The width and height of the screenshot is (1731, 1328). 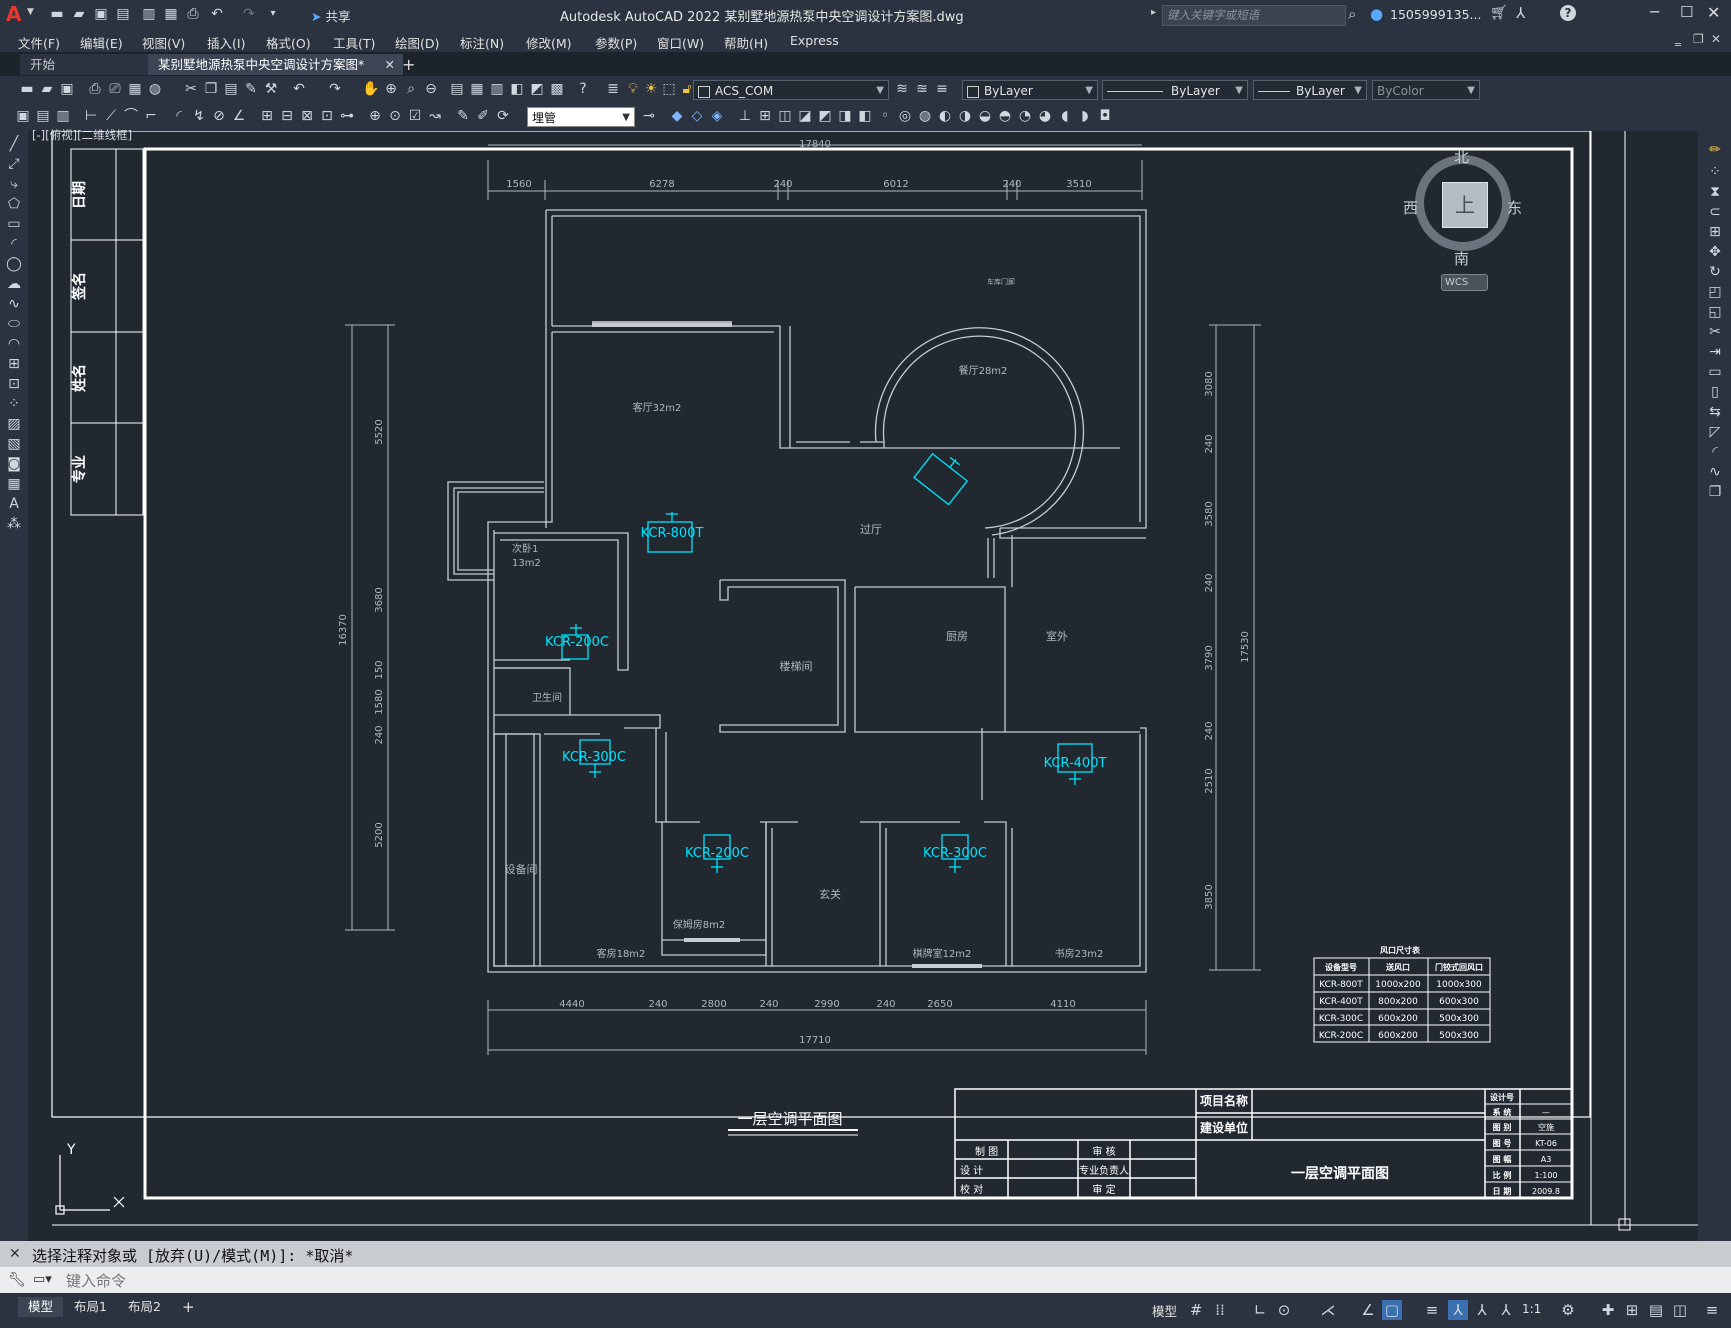 I want to click on dim-update-icon: ⟳, so click(x=503, y=116).